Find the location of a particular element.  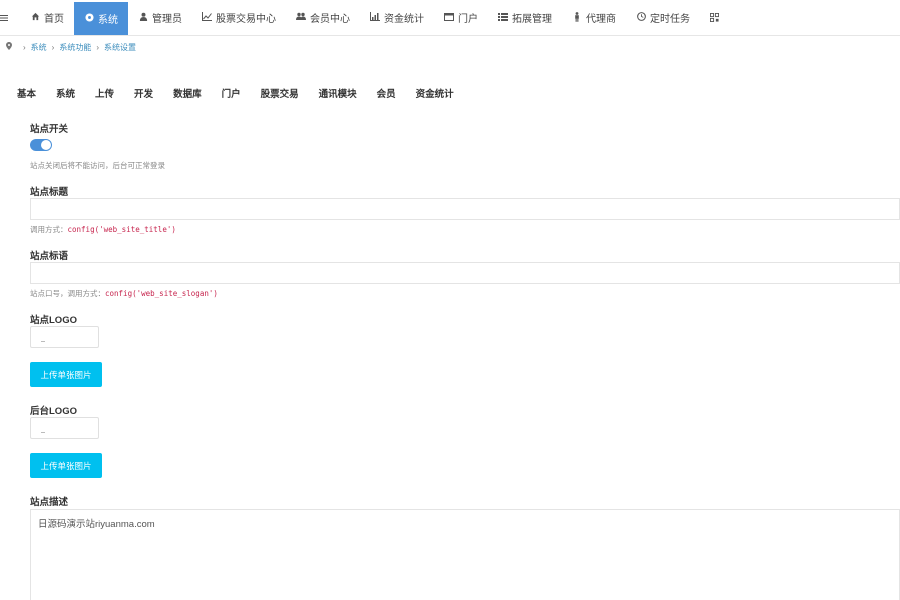

site-slogan-help: 站点口号，调用方式：config('web_site_slogan') is located at coordinates (124, 293).